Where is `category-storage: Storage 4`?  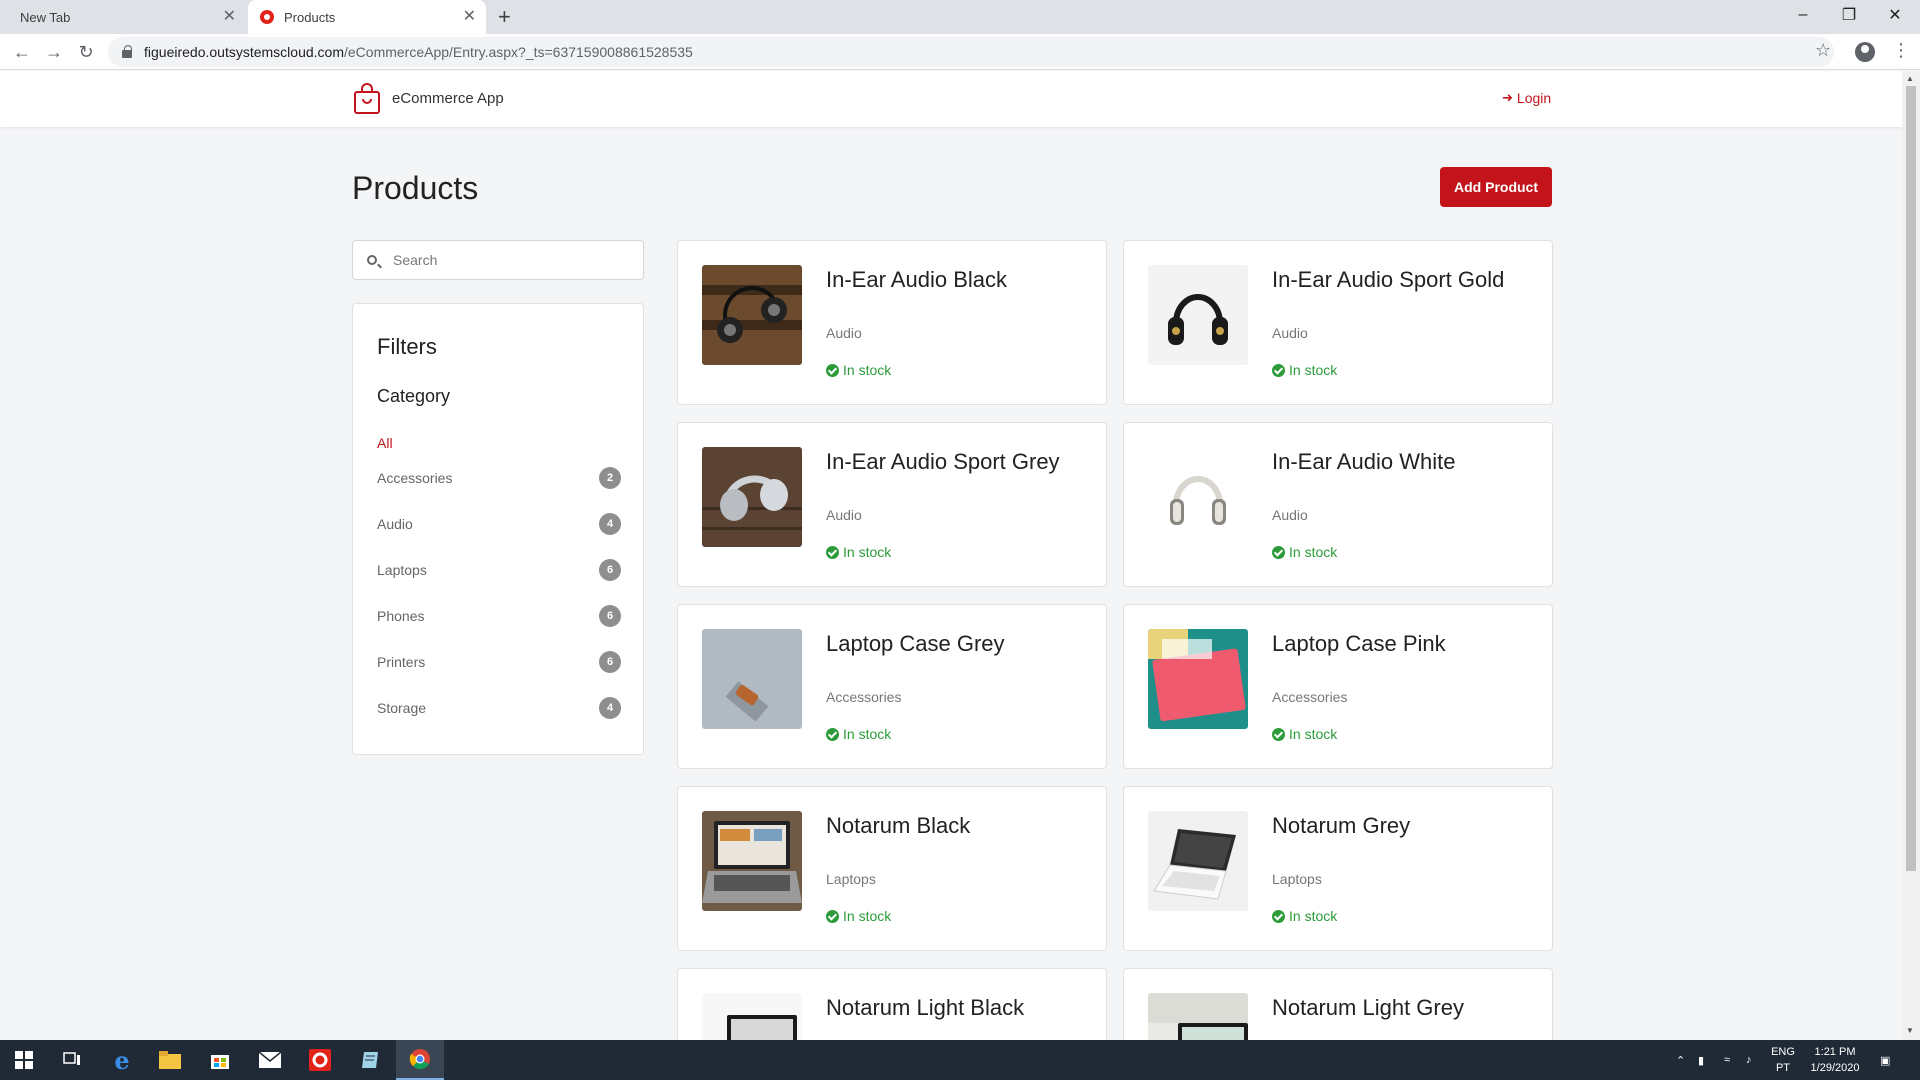
category-storage: Storage 4 is located at coordinates (499, 708).